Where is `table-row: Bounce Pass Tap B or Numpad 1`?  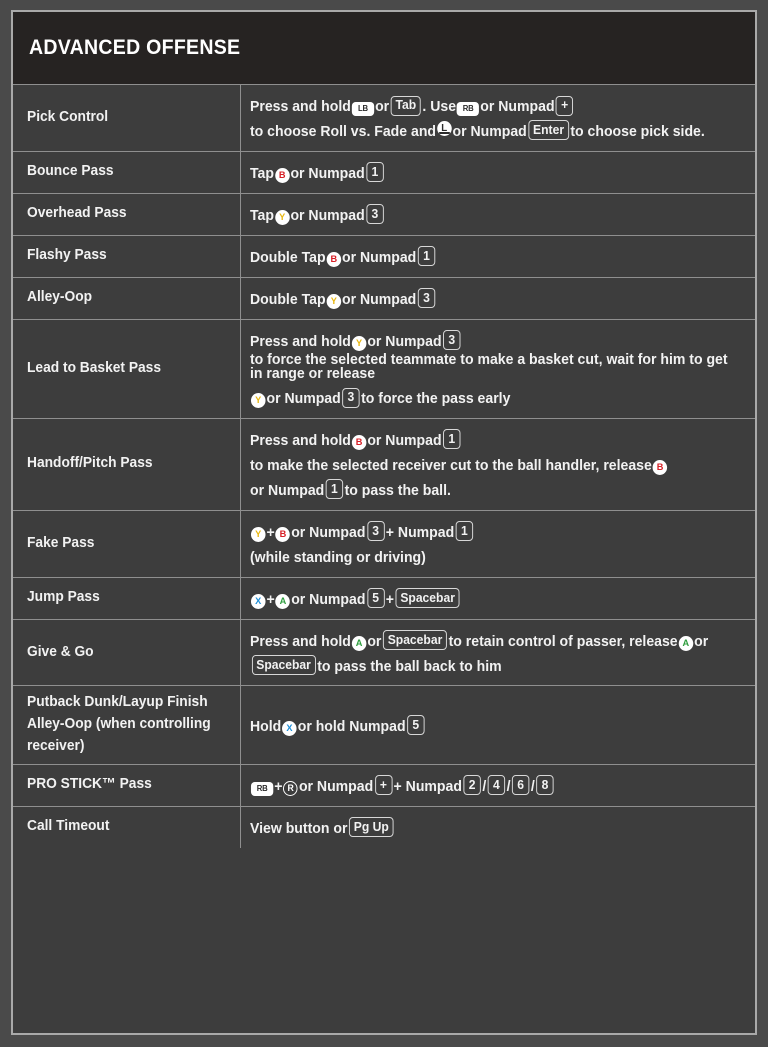
table-row: Bounce Pass Tap B or Numpad 1 is located at coordinates (384, 172).